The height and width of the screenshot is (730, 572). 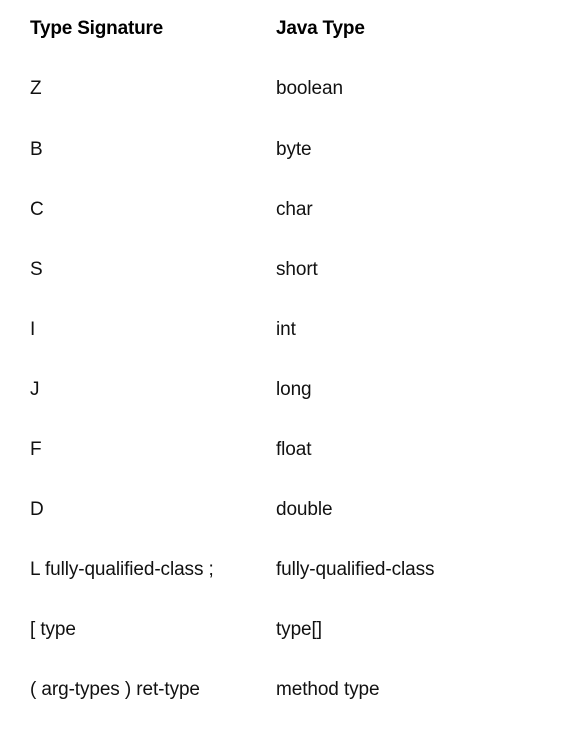 I want to click on cell-type-signature: [ type, so click(x=53, y=629).